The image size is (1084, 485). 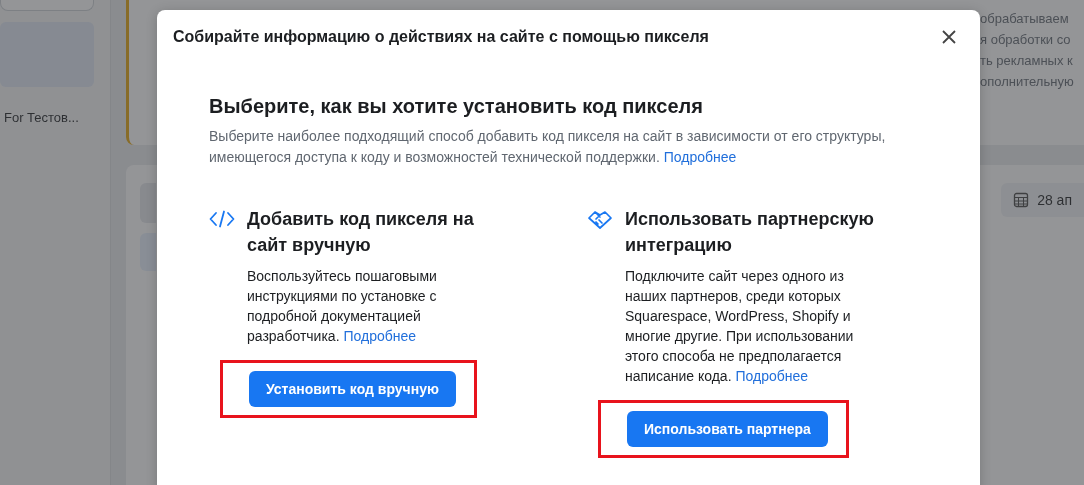 What do you see at coordinates (750, 232) in the screenshot?
I see `option-title: Использовать партнерскую интеграцию` at bounding box center [750, 232].